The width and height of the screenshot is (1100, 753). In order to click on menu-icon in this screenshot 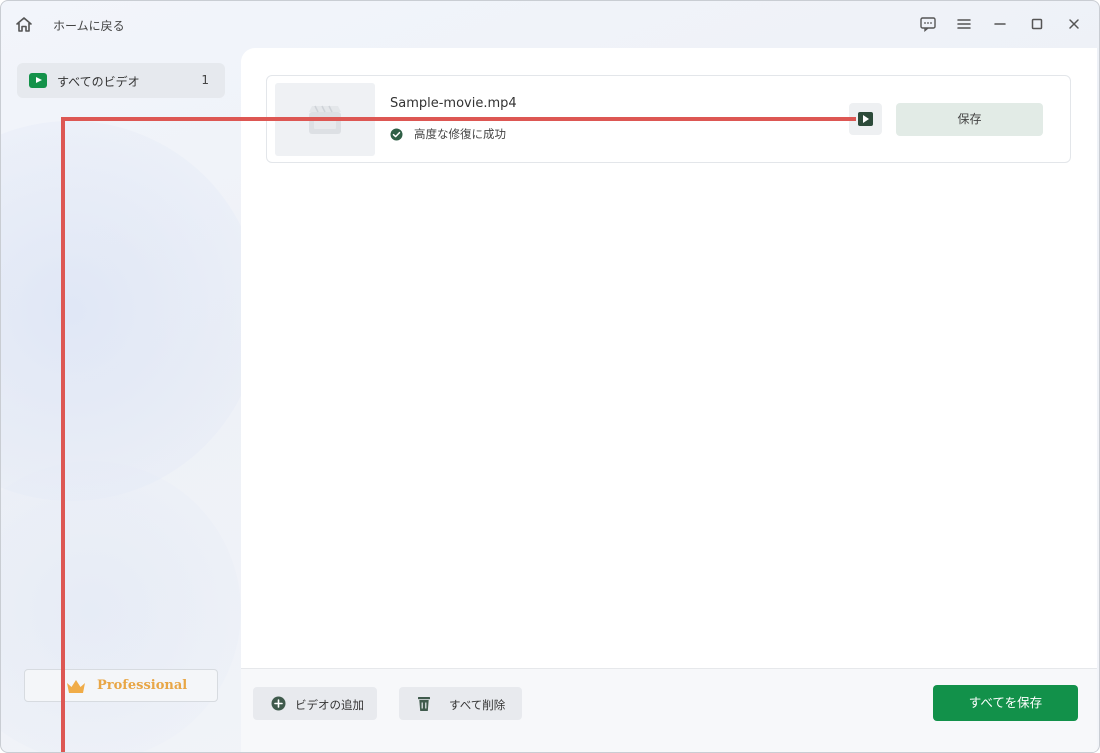, I will do `click(964, 24)`.